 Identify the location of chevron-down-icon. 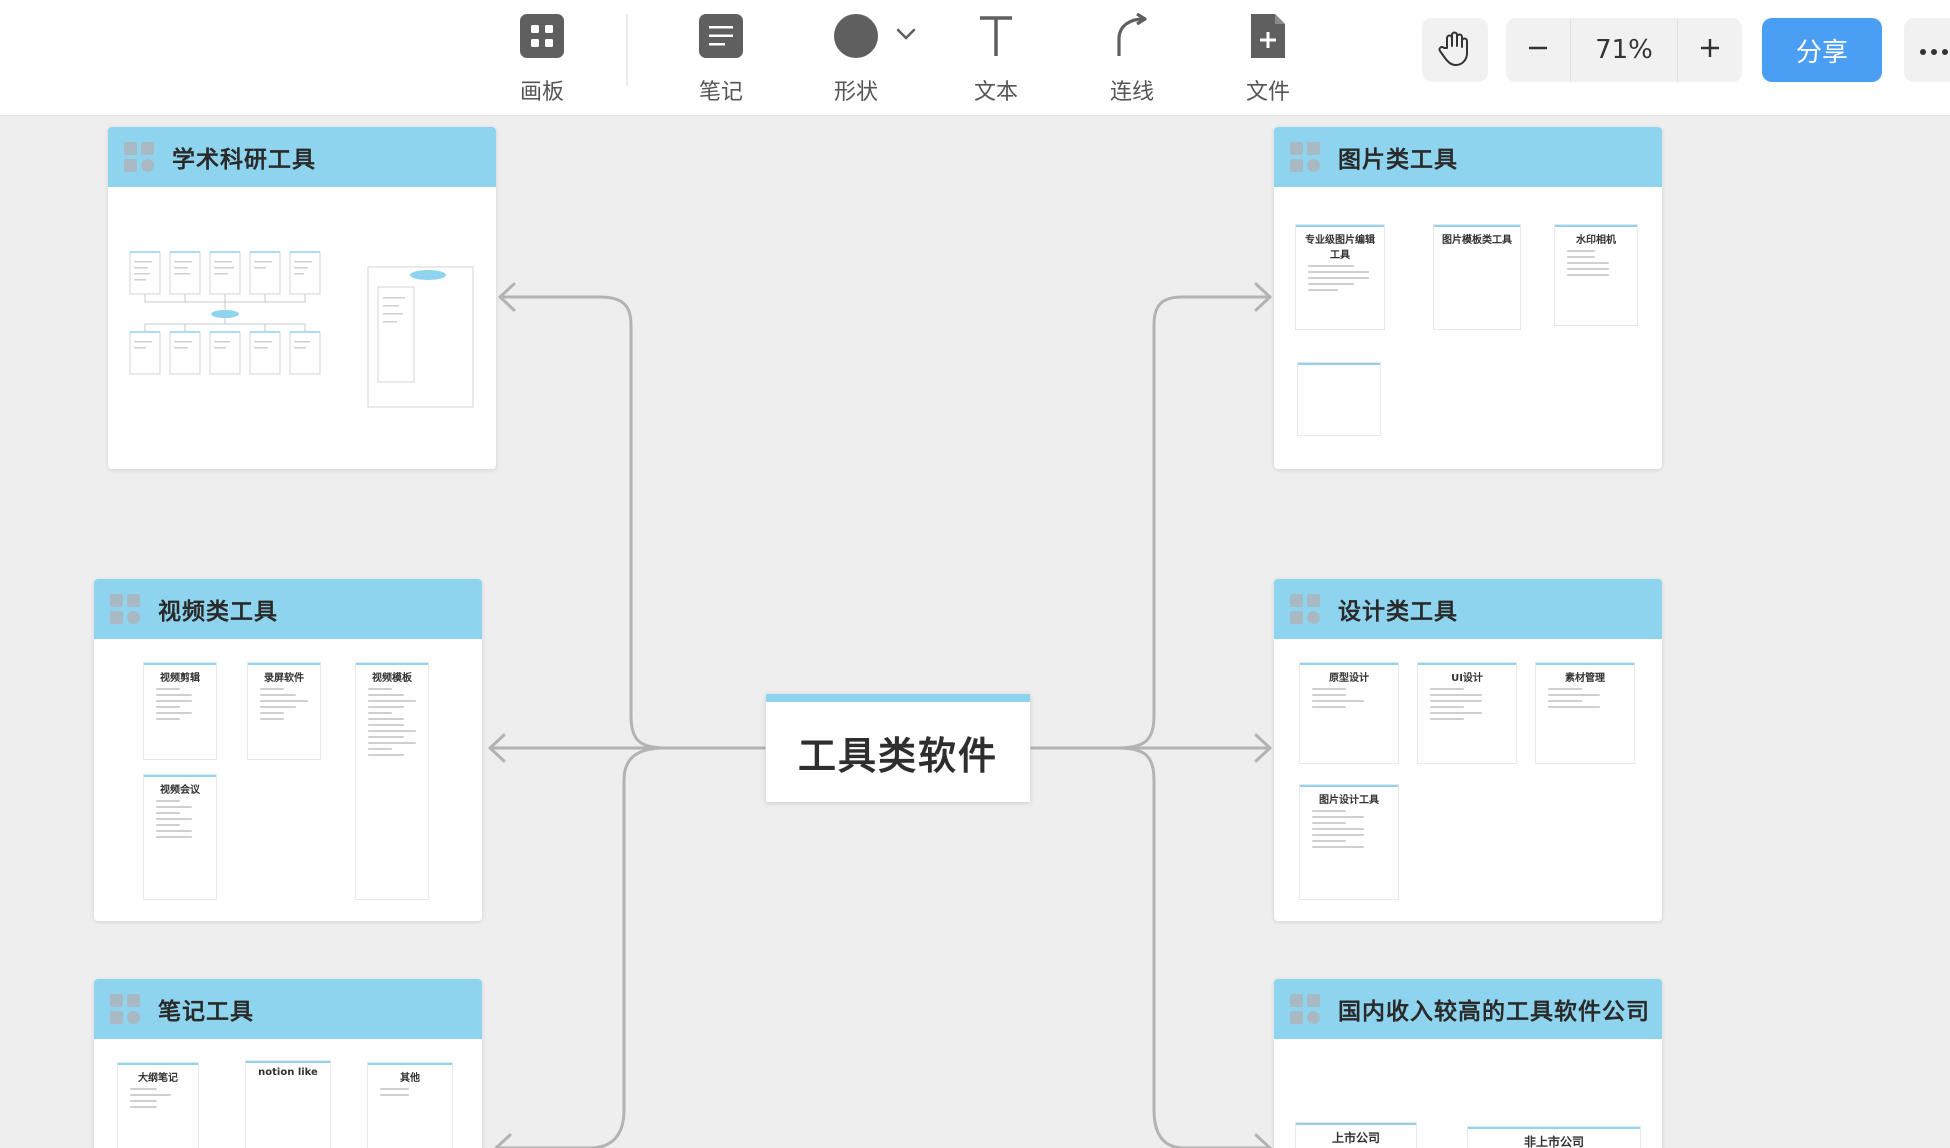
(906, 34).